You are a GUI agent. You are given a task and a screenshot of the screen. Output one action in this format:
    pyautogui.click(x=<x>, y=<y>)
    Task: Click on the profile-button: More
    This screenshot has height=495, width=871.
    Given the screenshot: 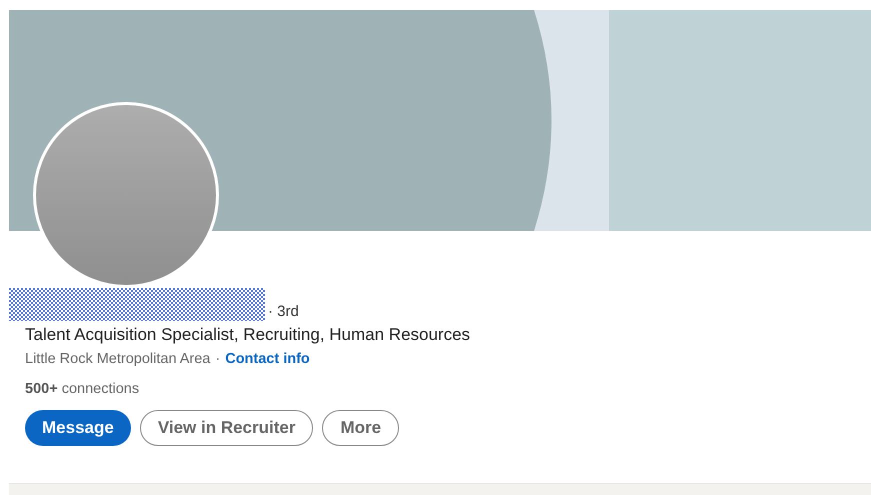 What is the action you would take?
    pyautogui.click(x=361, y=428)
    